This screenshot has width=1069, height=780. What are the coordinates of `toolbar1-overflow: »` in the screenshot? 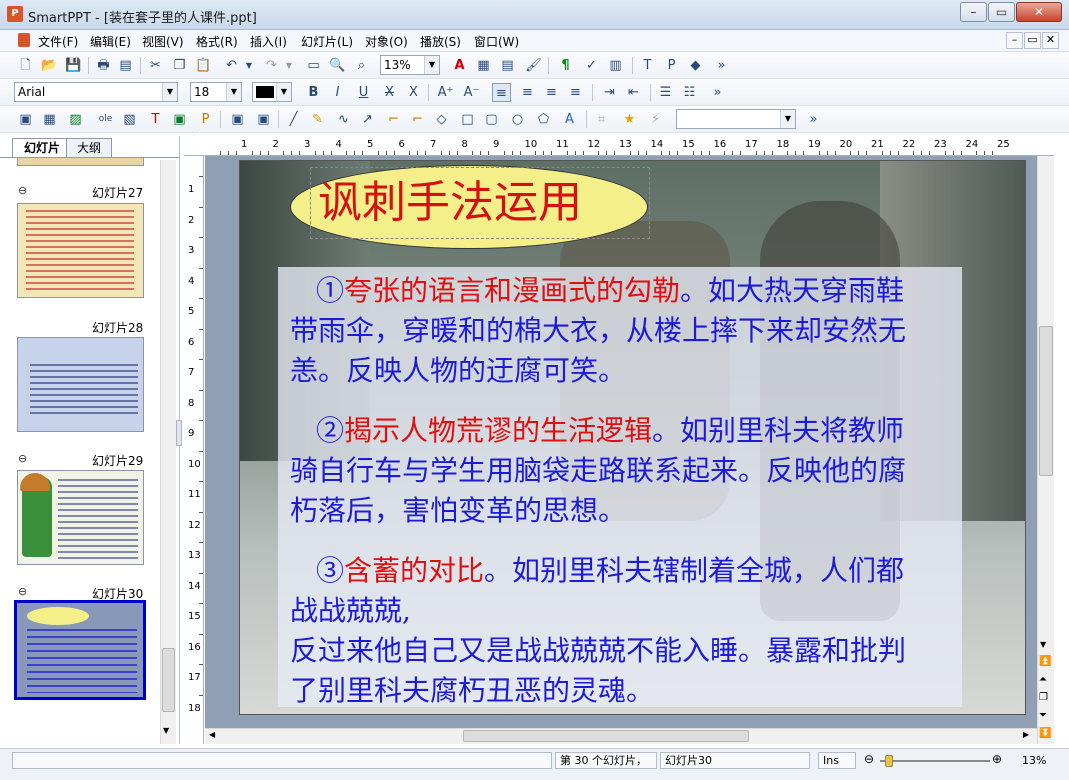 It's located at (721, 65).